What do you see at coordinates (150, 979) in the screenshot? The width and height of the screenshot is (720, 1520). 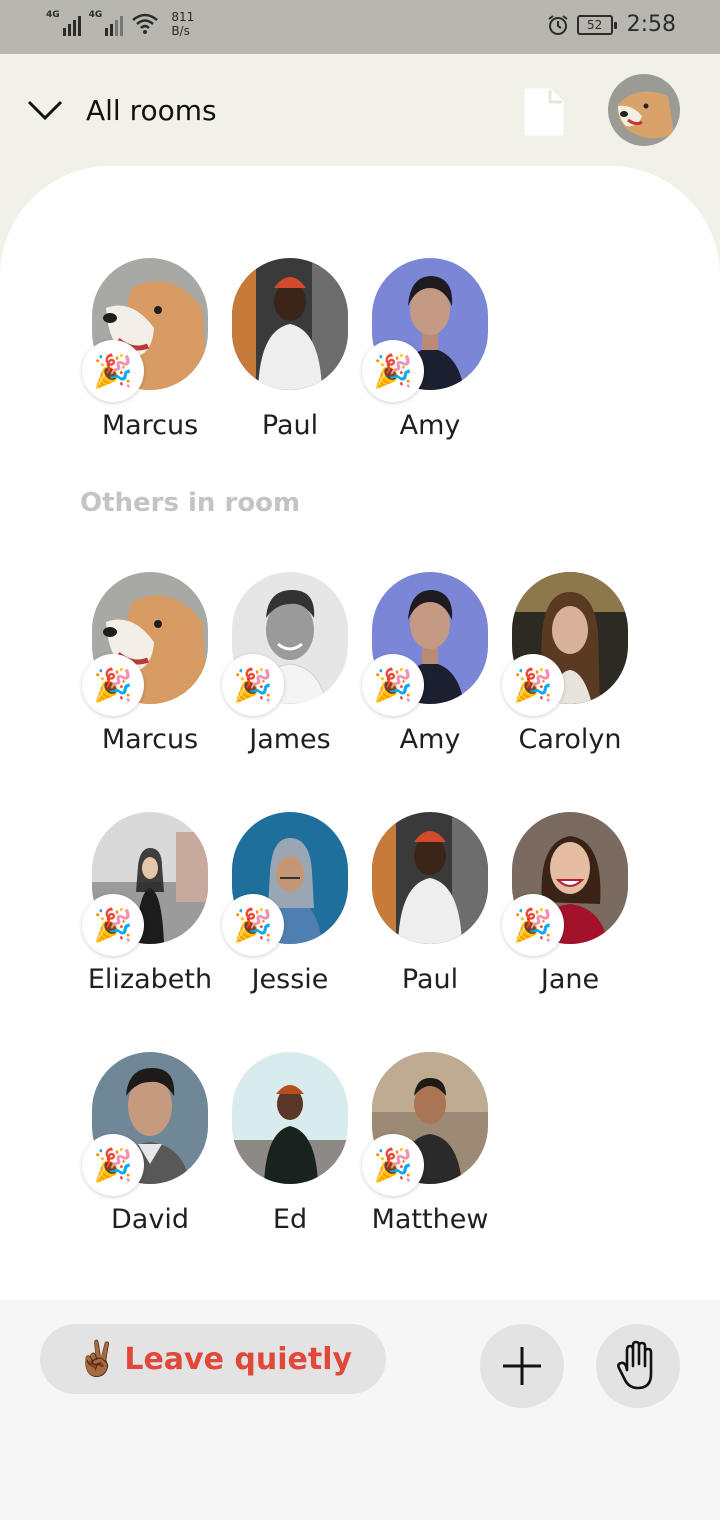 I see `listener-name: Elizabeth` at bounding box center [150, 979].